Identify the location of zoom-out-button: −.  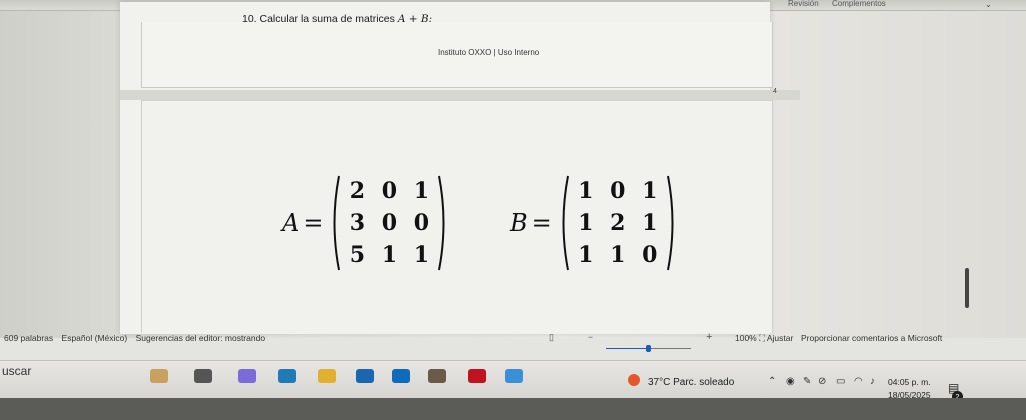
(590, 337).